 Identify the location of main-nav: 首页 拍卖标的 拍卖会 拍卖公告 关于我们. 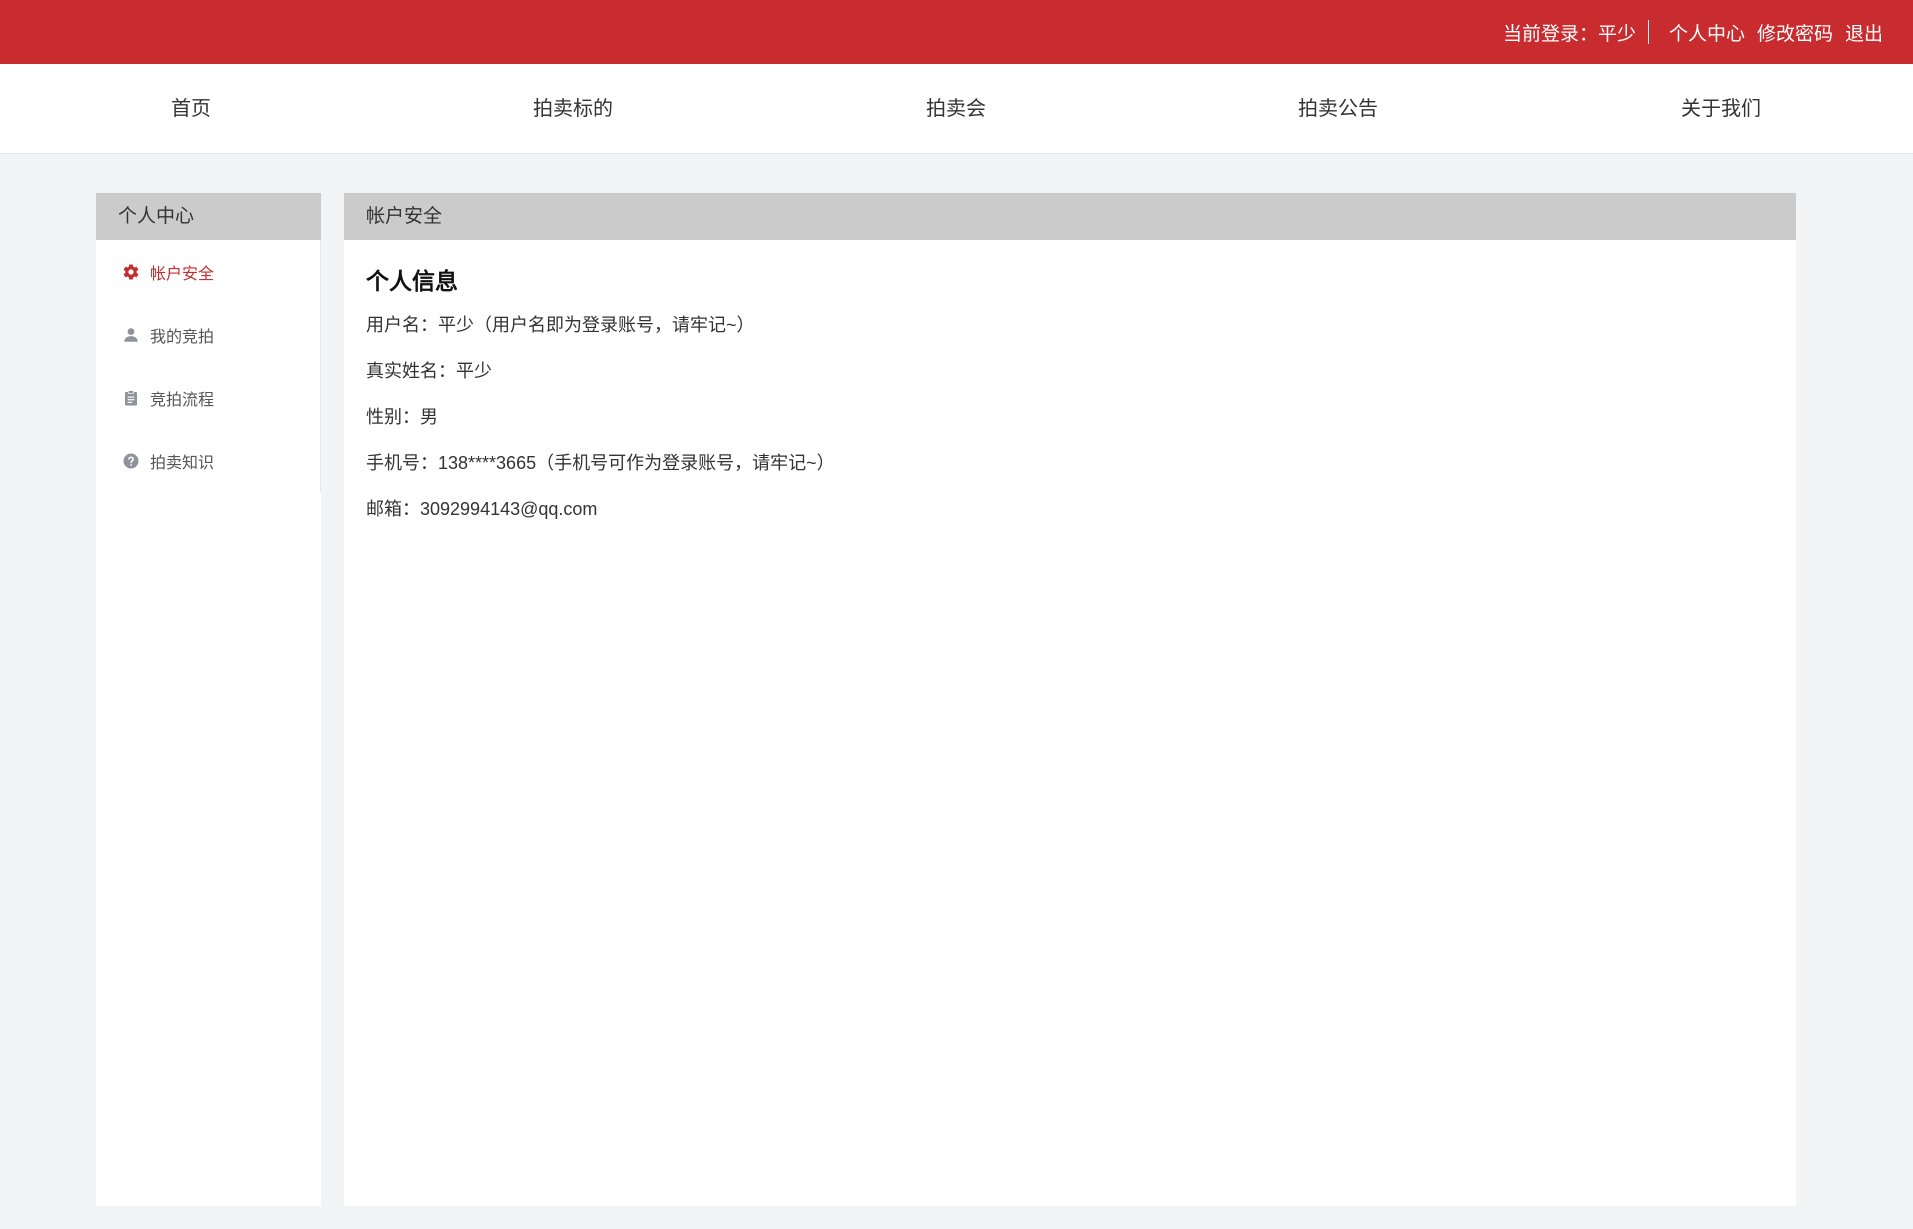
(956, 109).